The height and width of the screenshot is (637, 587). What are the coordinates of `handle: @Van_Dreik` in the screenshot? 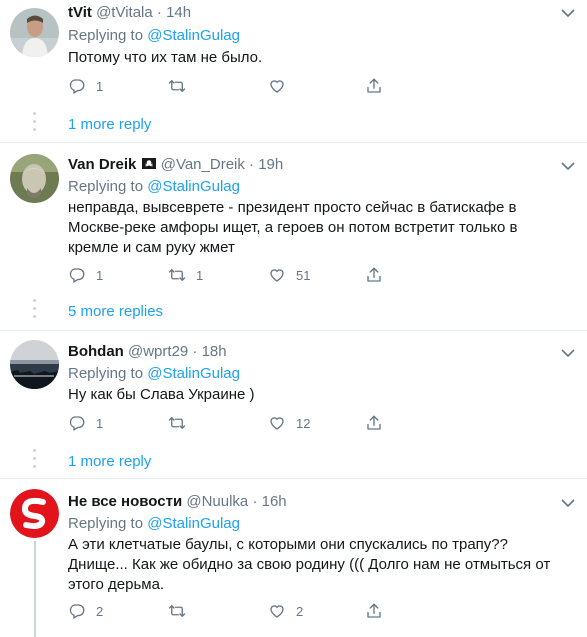 It's located at (203, 164).